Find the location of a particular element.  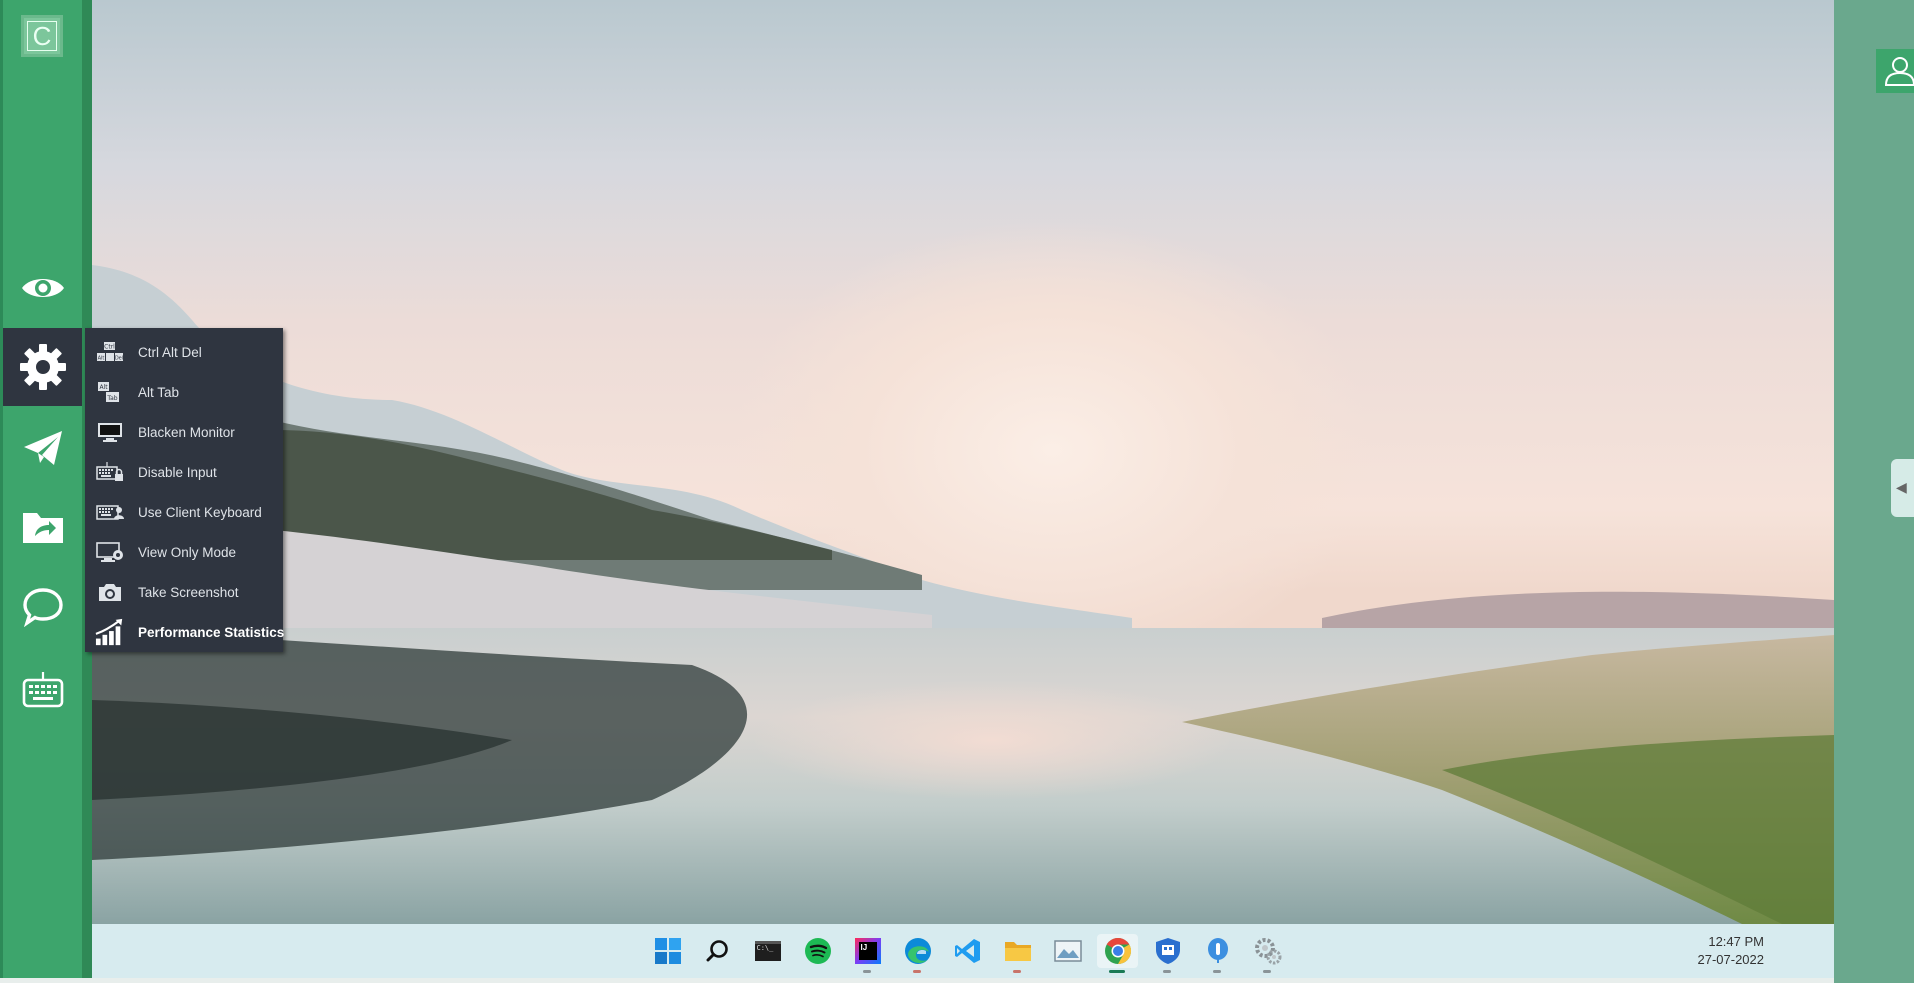

windows-start-icon is located at coordinates (667, 951).